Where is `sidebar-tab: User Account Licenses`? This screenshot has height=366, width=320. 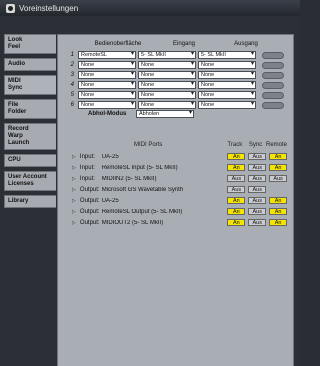 sidebar-tab: User Account Licenses is located at coordinates (30, 181).